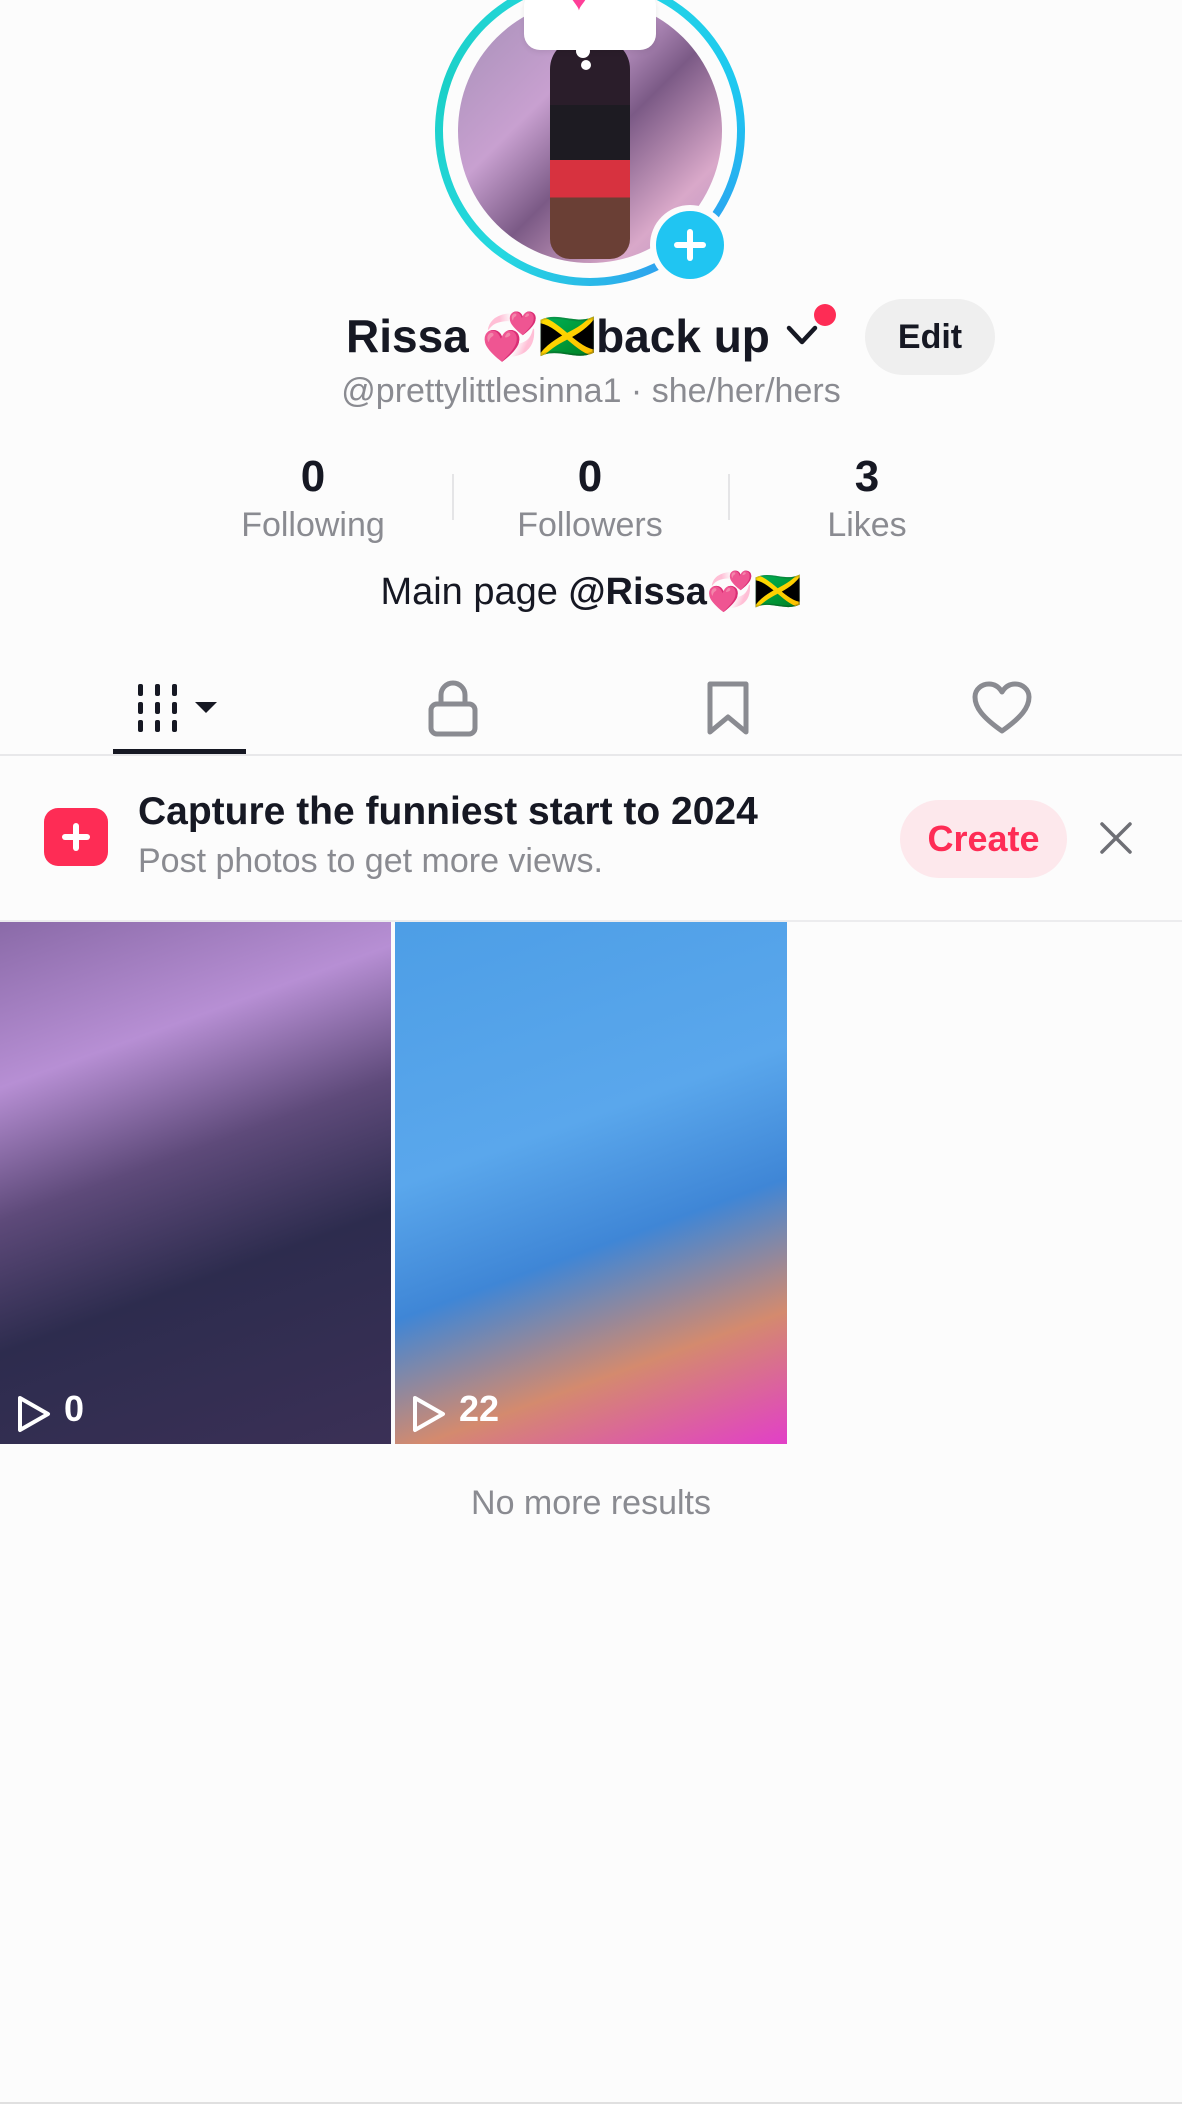 The image size is (1182, 2104). I want to click on username-pronouns: @prettylittlesinna1 · she/her/hers, so click(591, 391).